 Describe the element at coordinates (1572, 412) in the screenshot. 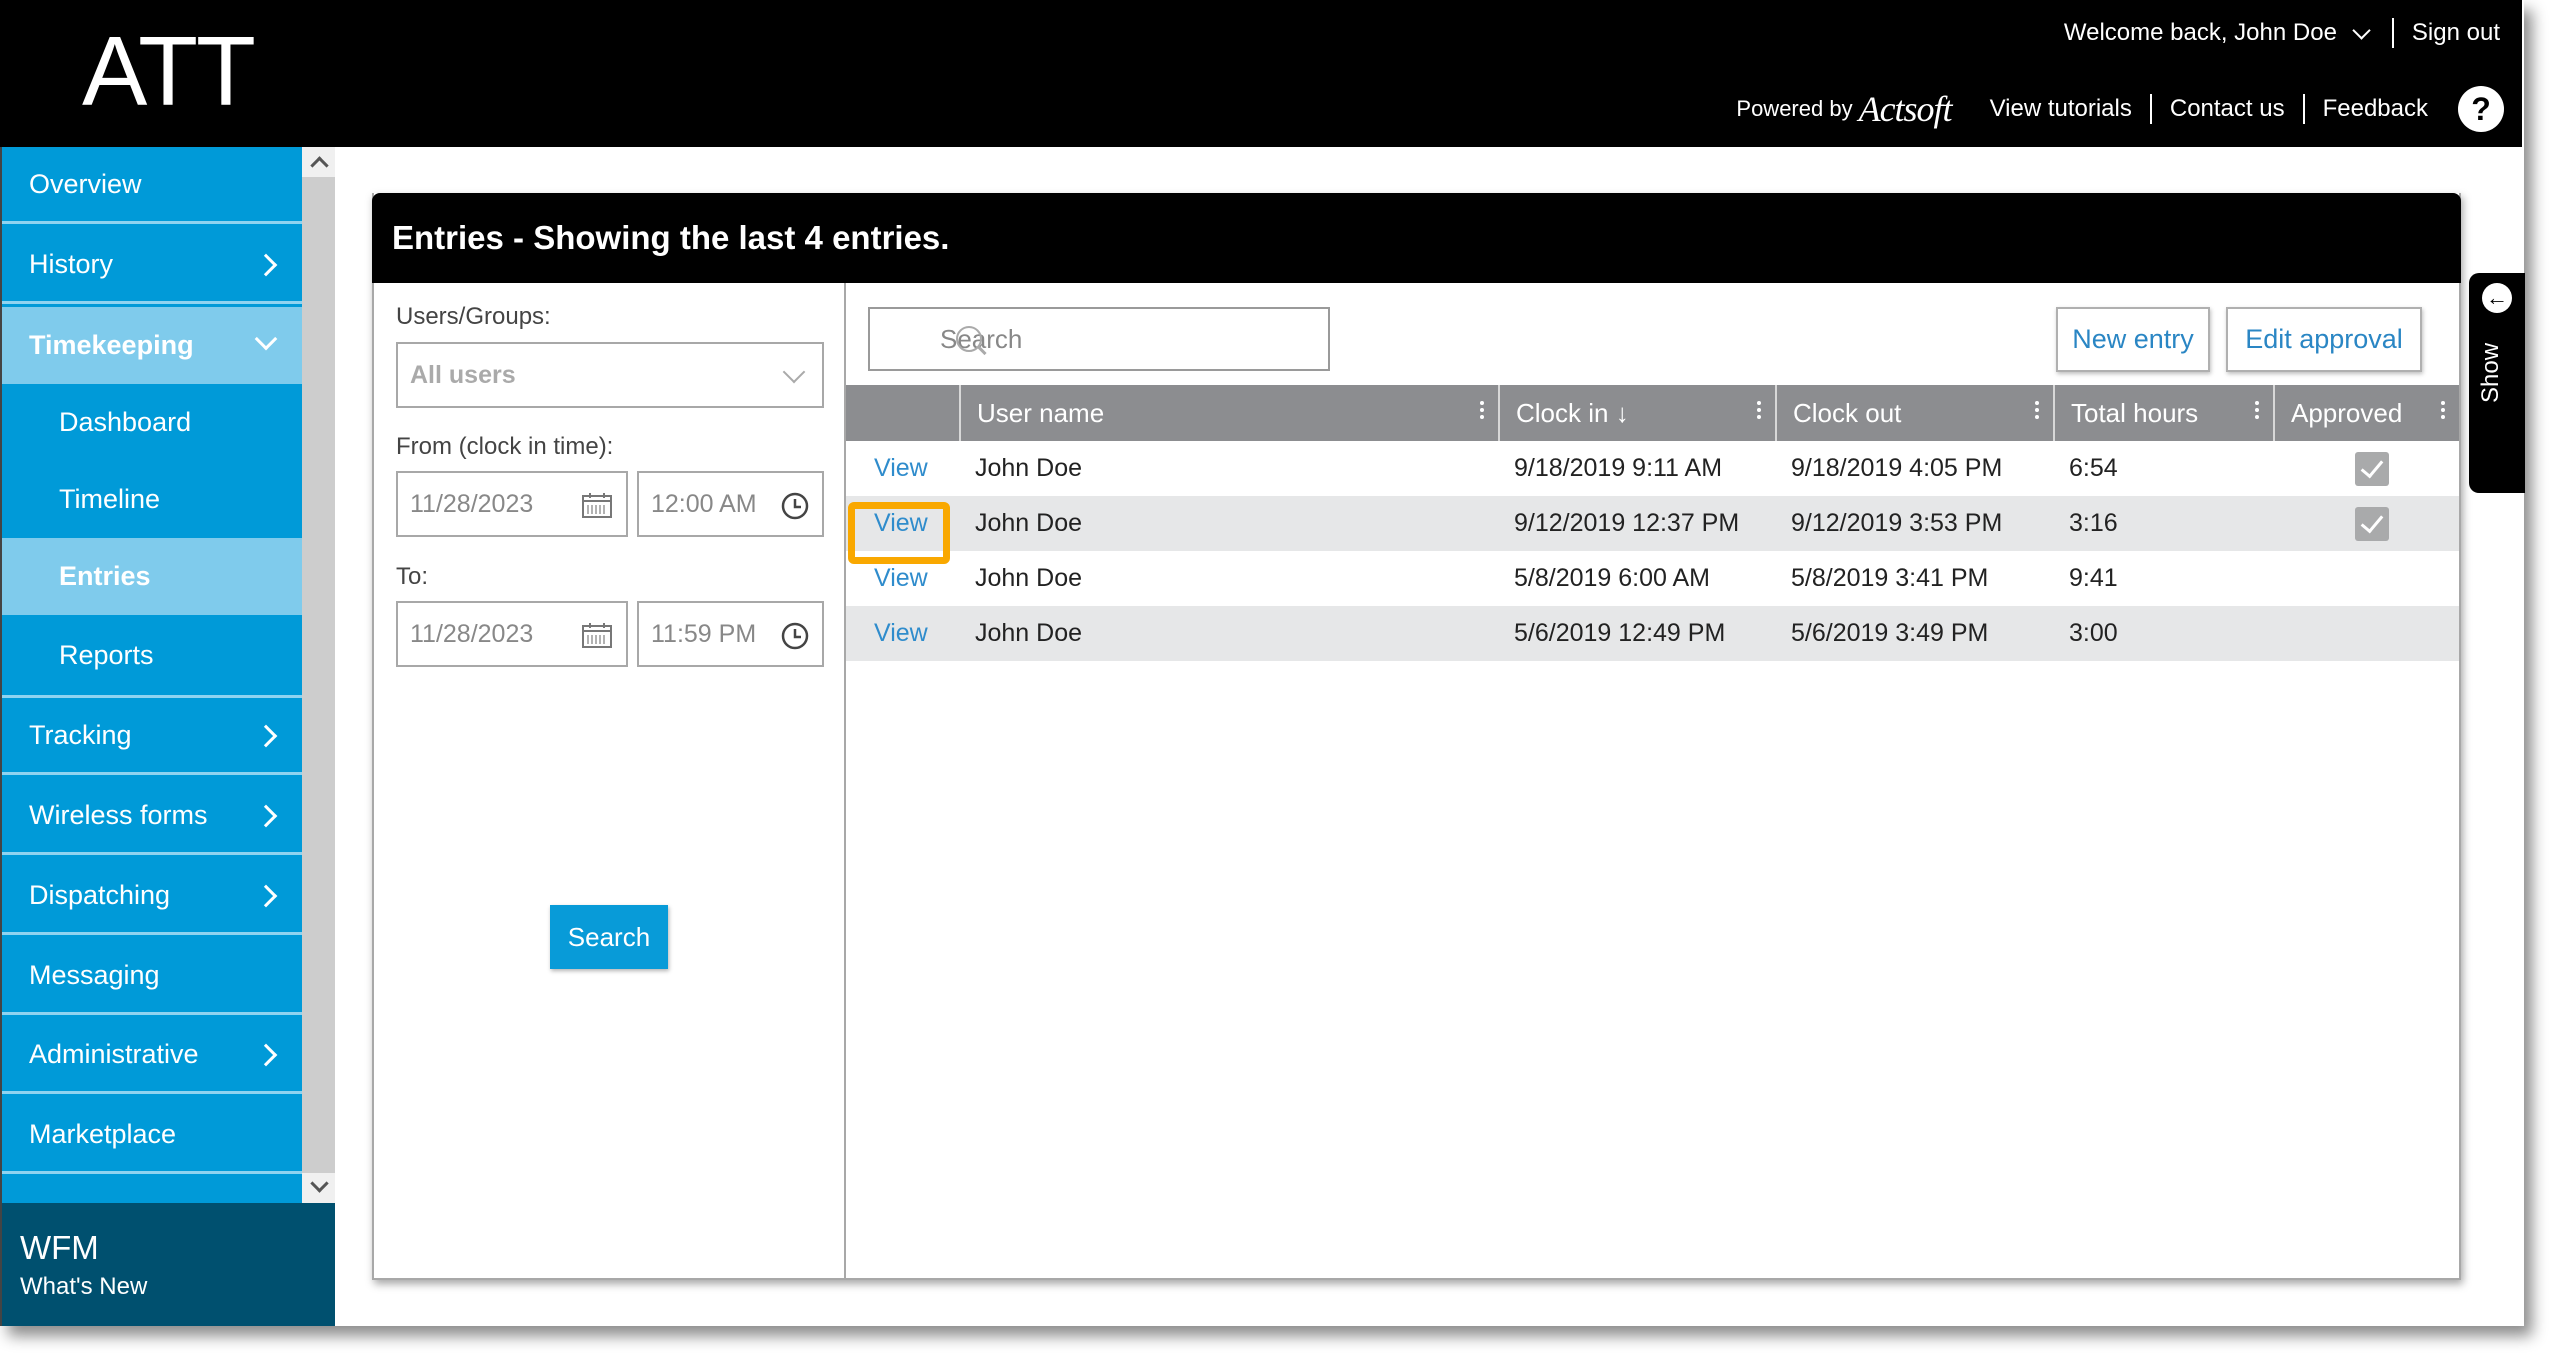

I see `column-label: Clock in ↓` at that location.